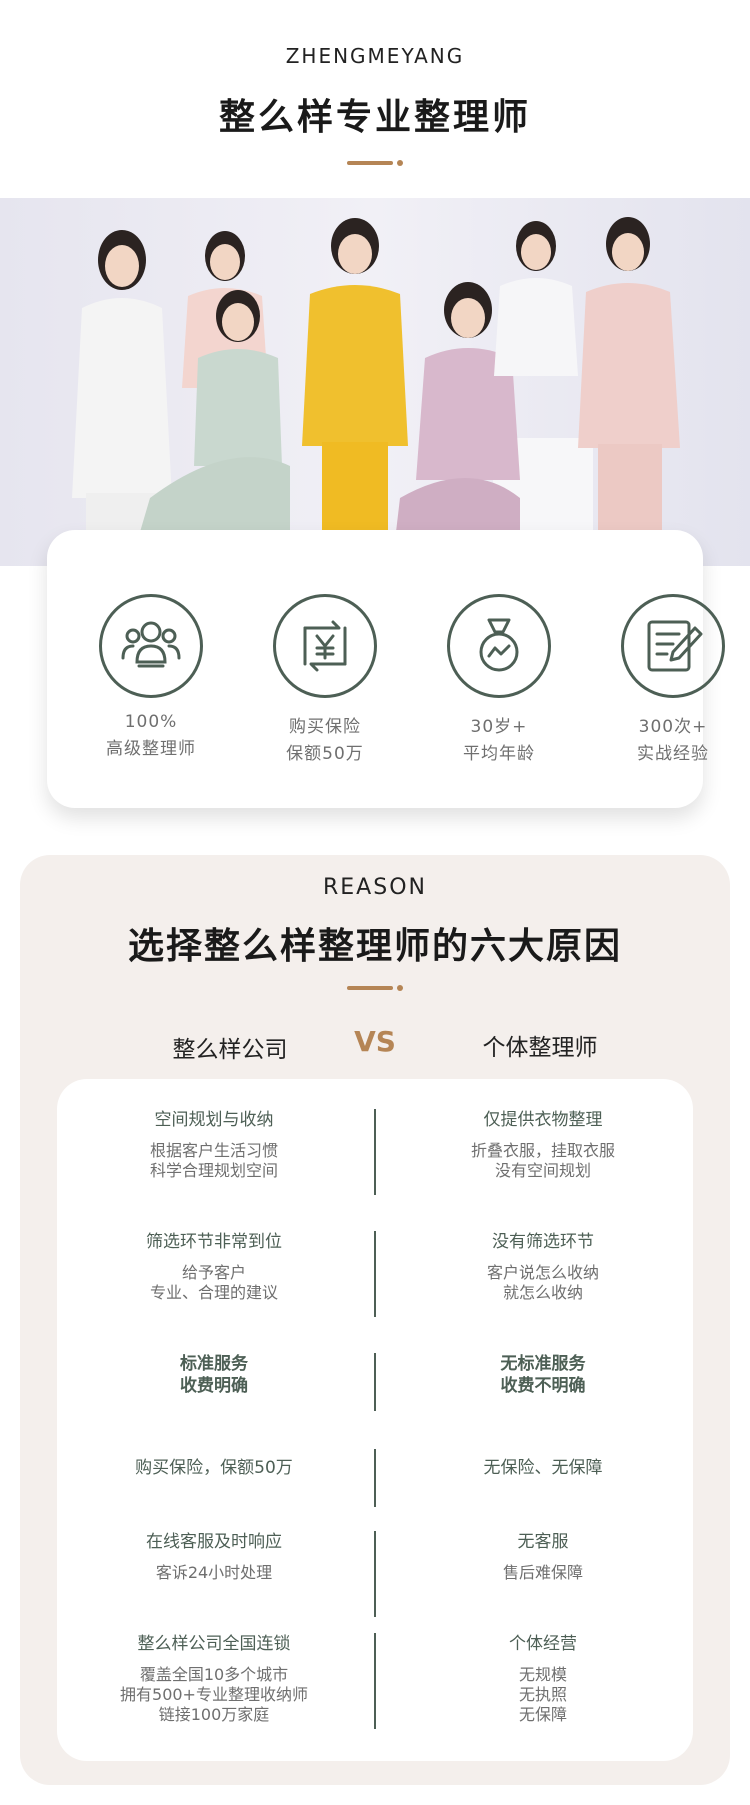  What do you see at coordinates (375, 56) in the screenshot?
I see `header-eyebrow: ZHENGMEYANG` at bounding box center [375, 56].